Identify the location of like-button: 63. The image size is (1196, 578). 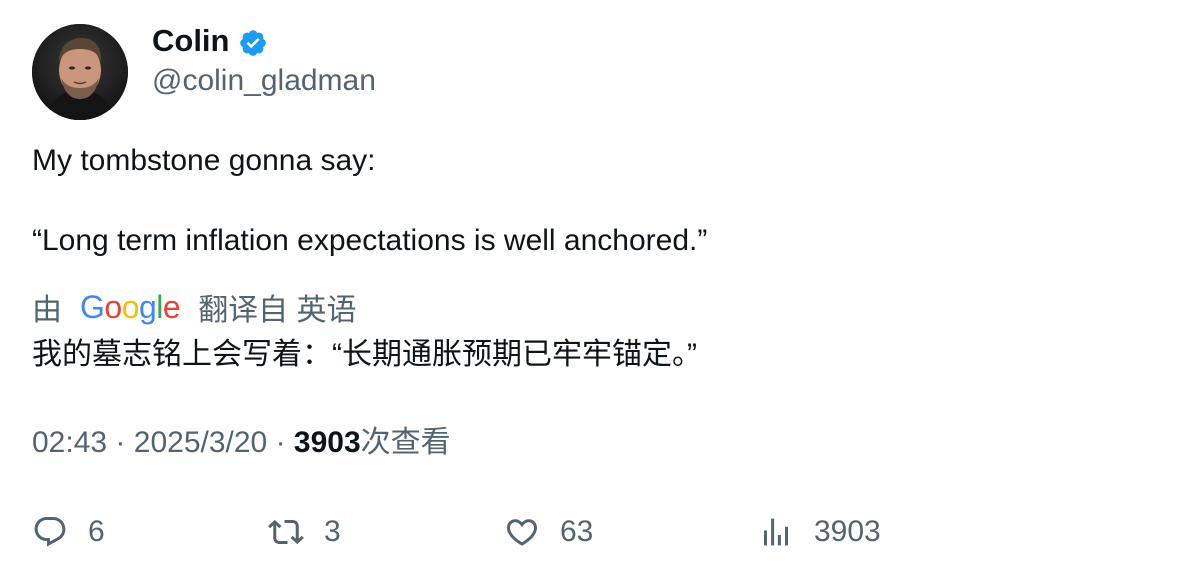
(548, 532).